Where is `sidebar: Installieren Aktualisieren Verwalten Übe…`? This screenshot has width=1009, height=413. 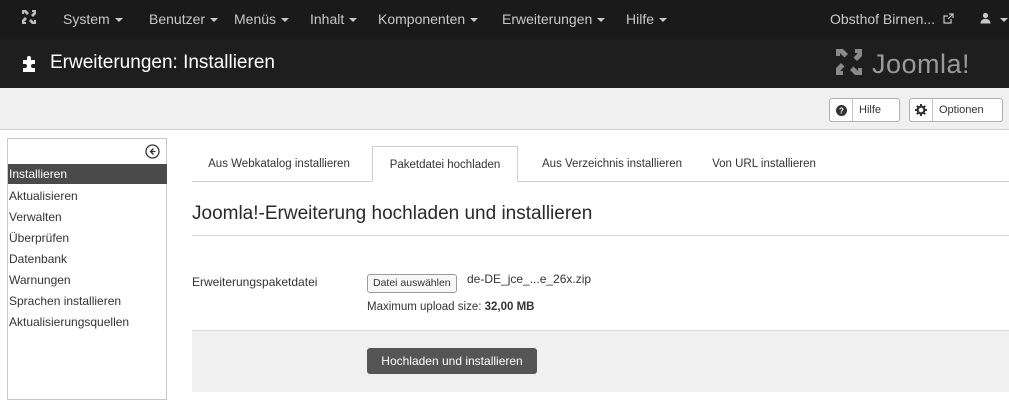
sidebar: Installieren Aktualisieren Verwalten Übe… is located at coordinates (87, 269).